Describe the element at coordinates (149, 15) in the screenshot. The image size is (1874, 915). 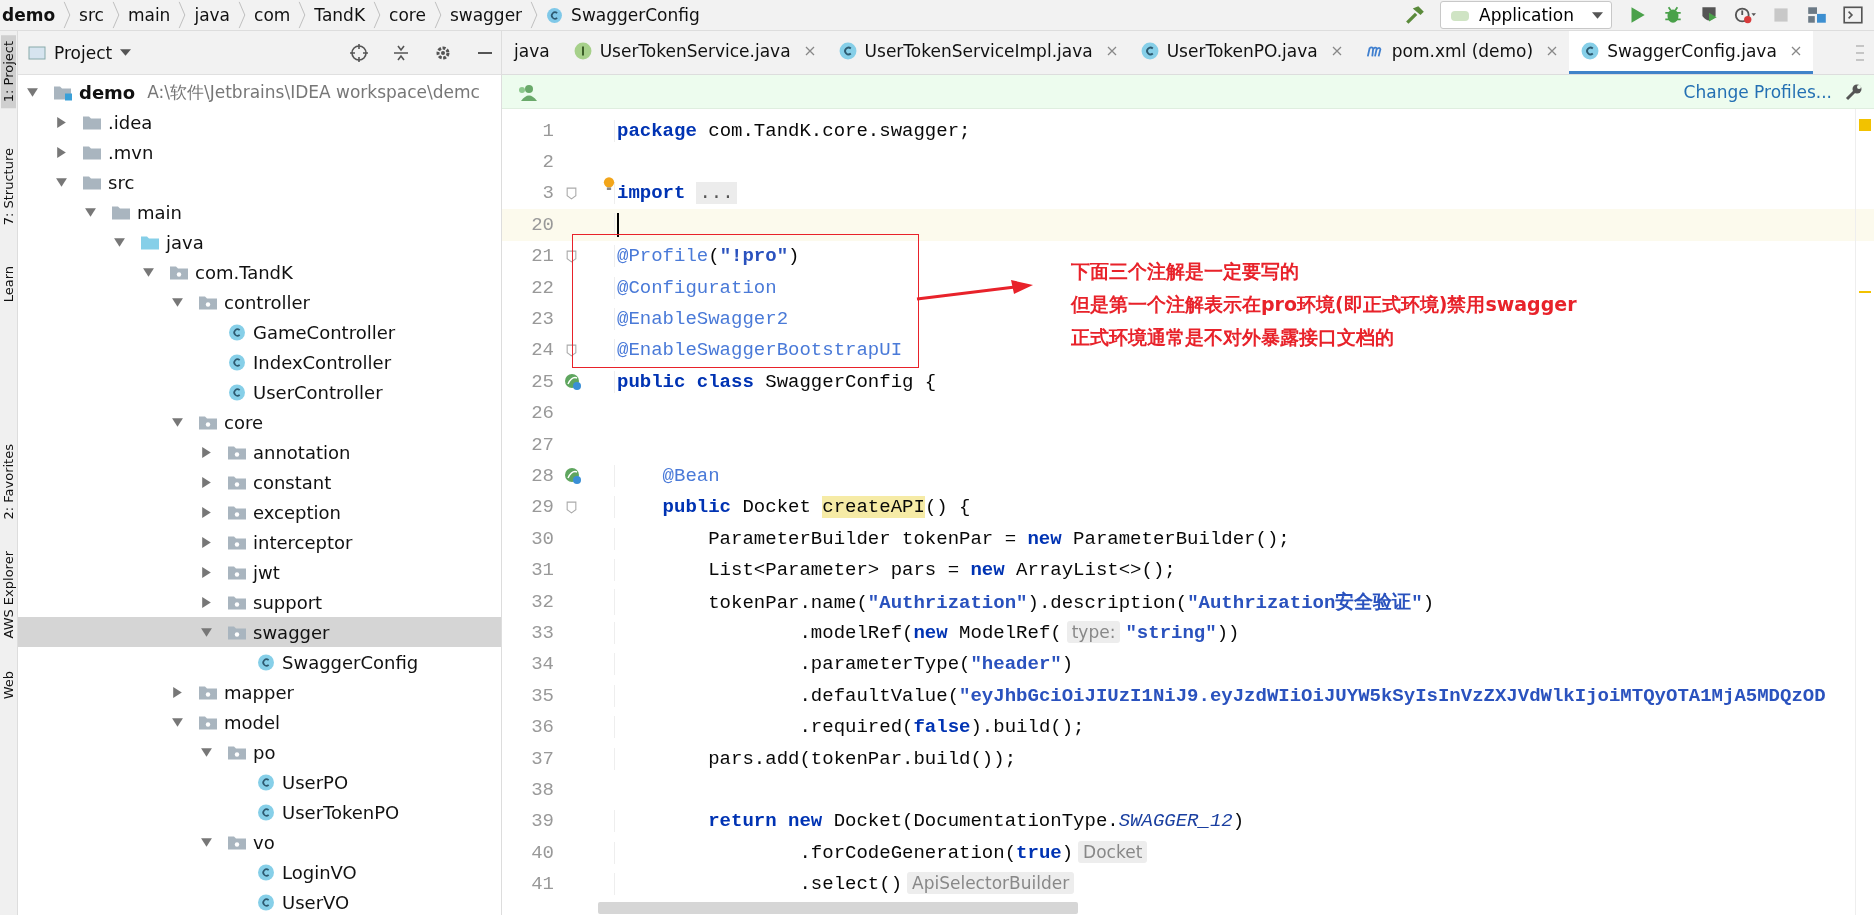
I see `breadcrumb: main` at that location.